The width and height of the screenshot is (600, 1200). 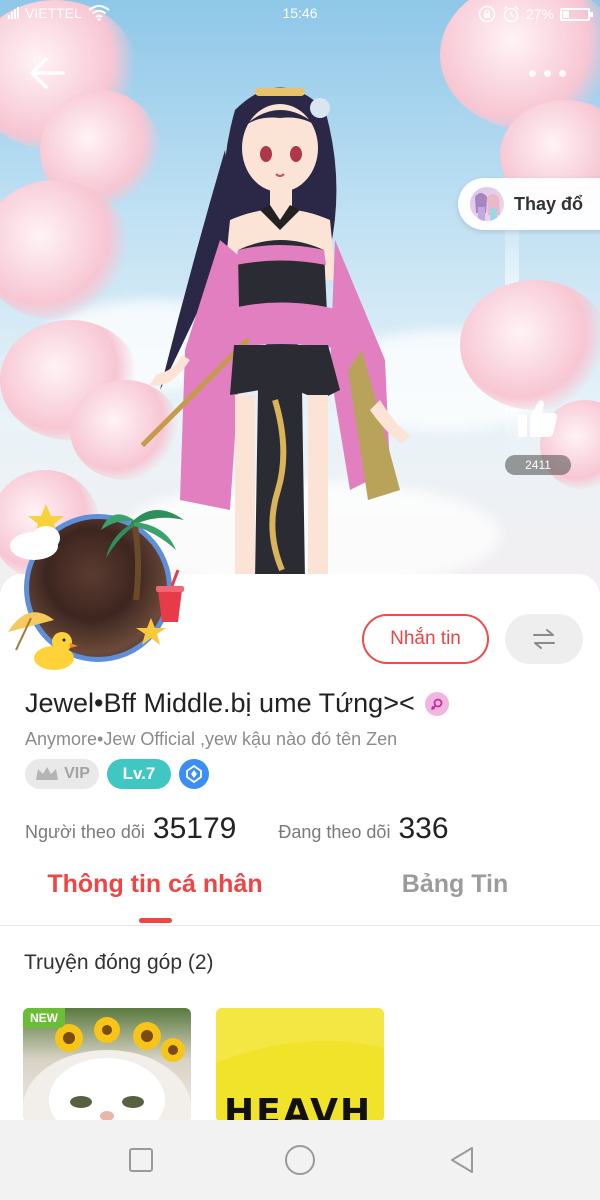 What do you see at coordinates (549, 203) in the screenshot?
I see `change-outfit-label: Thay đổ` at bounding box center [549, 203].